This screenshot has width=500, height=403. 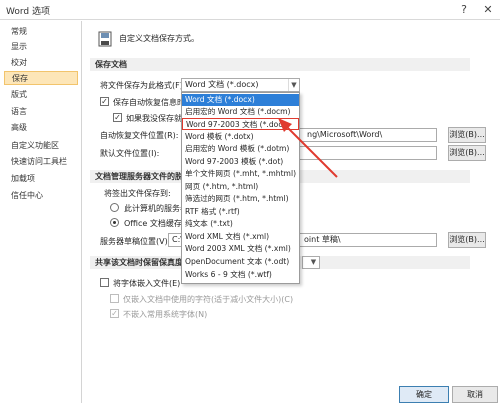 I want to click on annotation-arrow, so click(x=308, y=148).